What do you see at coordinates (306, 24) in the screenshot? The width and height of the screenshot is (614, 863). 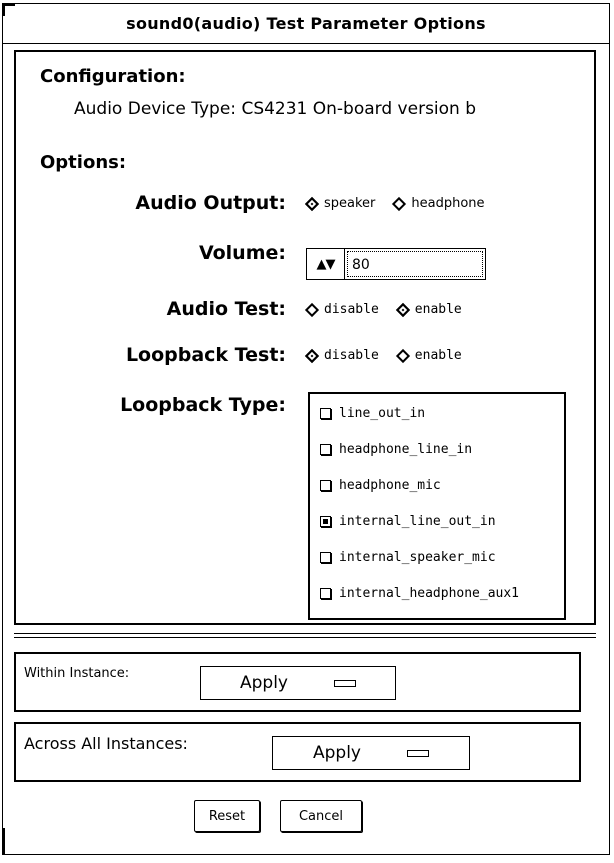 I see `window-title: sound0(audio) Test Parameter Options` at bounding box center [306, 24].